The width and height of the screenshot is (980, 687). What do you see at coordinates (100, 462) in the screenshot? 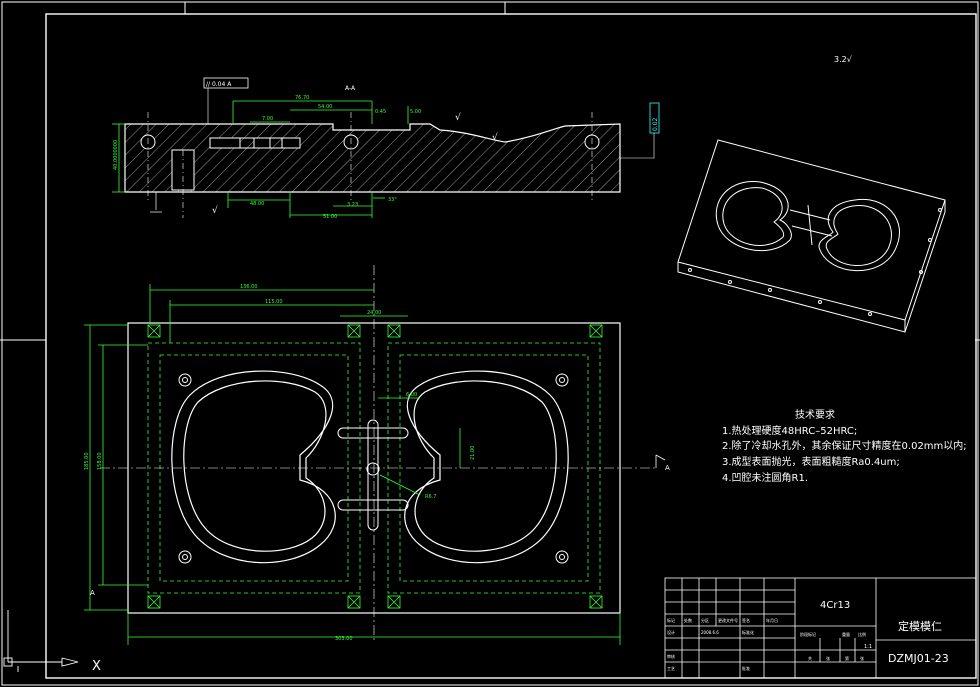
I see `dim-158: 158.00` at bounding box center [100, 462].